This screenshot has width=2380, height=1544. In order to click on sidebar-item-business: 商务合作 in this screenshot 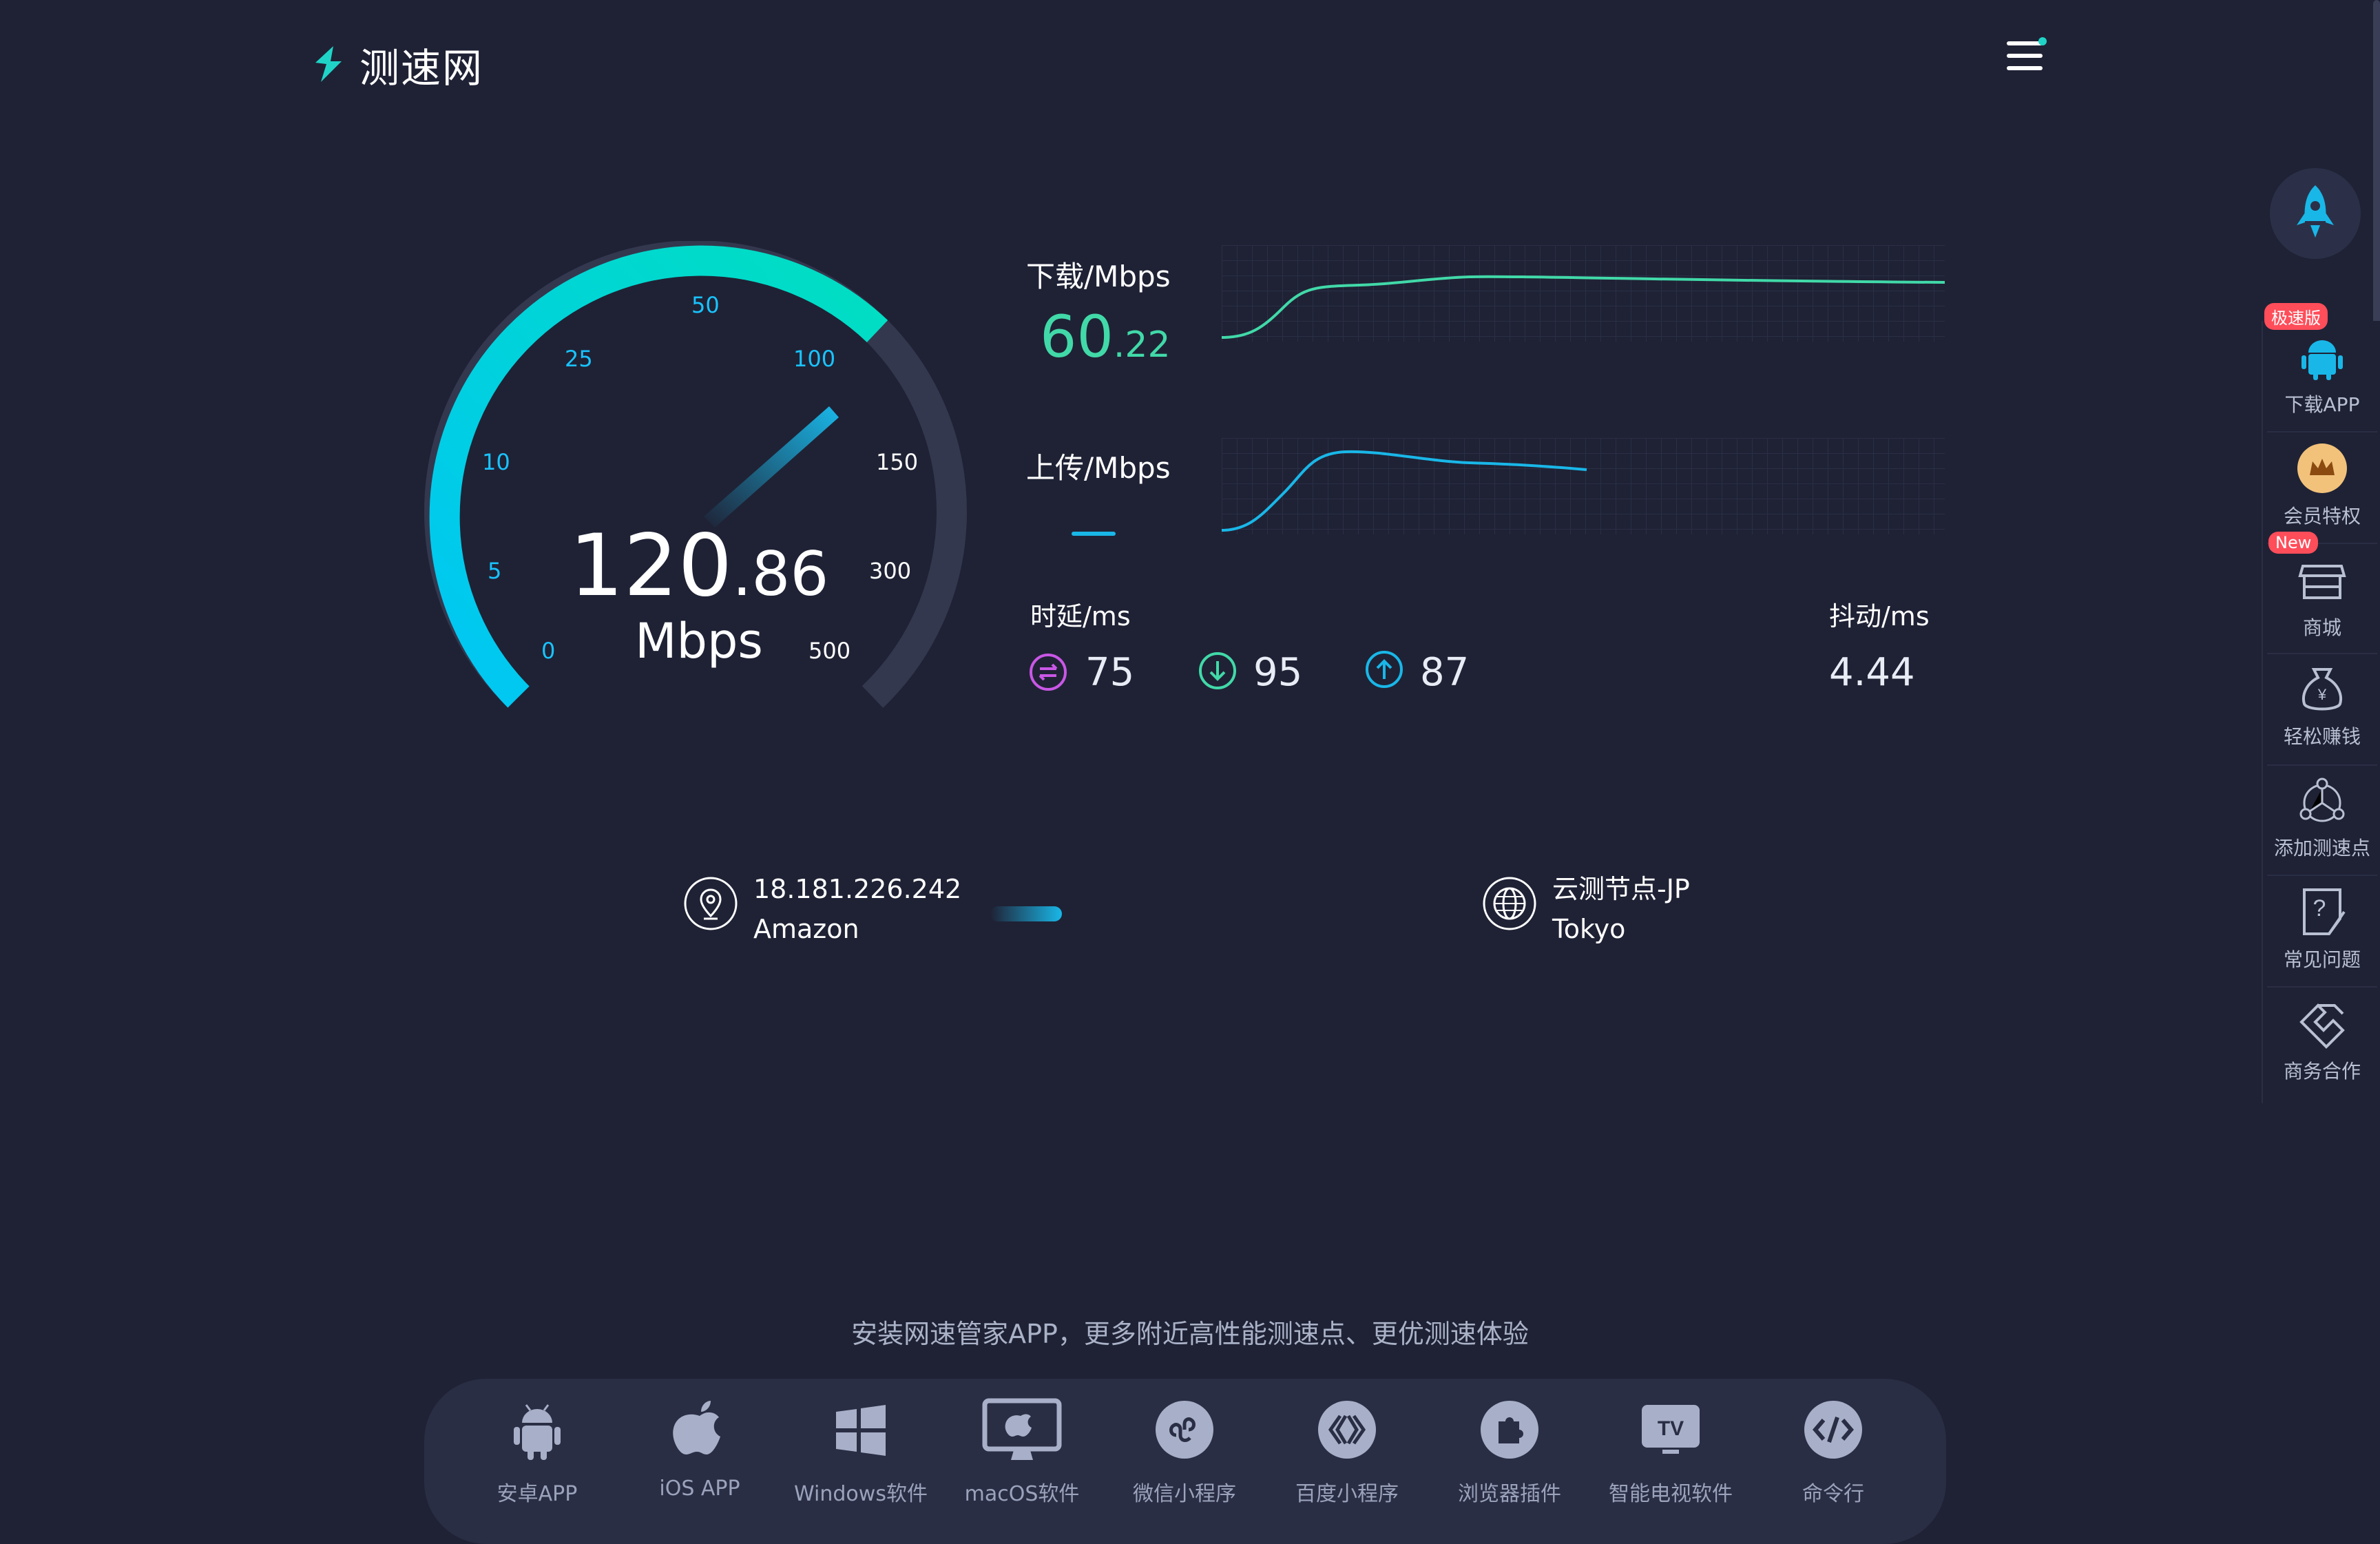, I will do `click(2321, 1040)`.